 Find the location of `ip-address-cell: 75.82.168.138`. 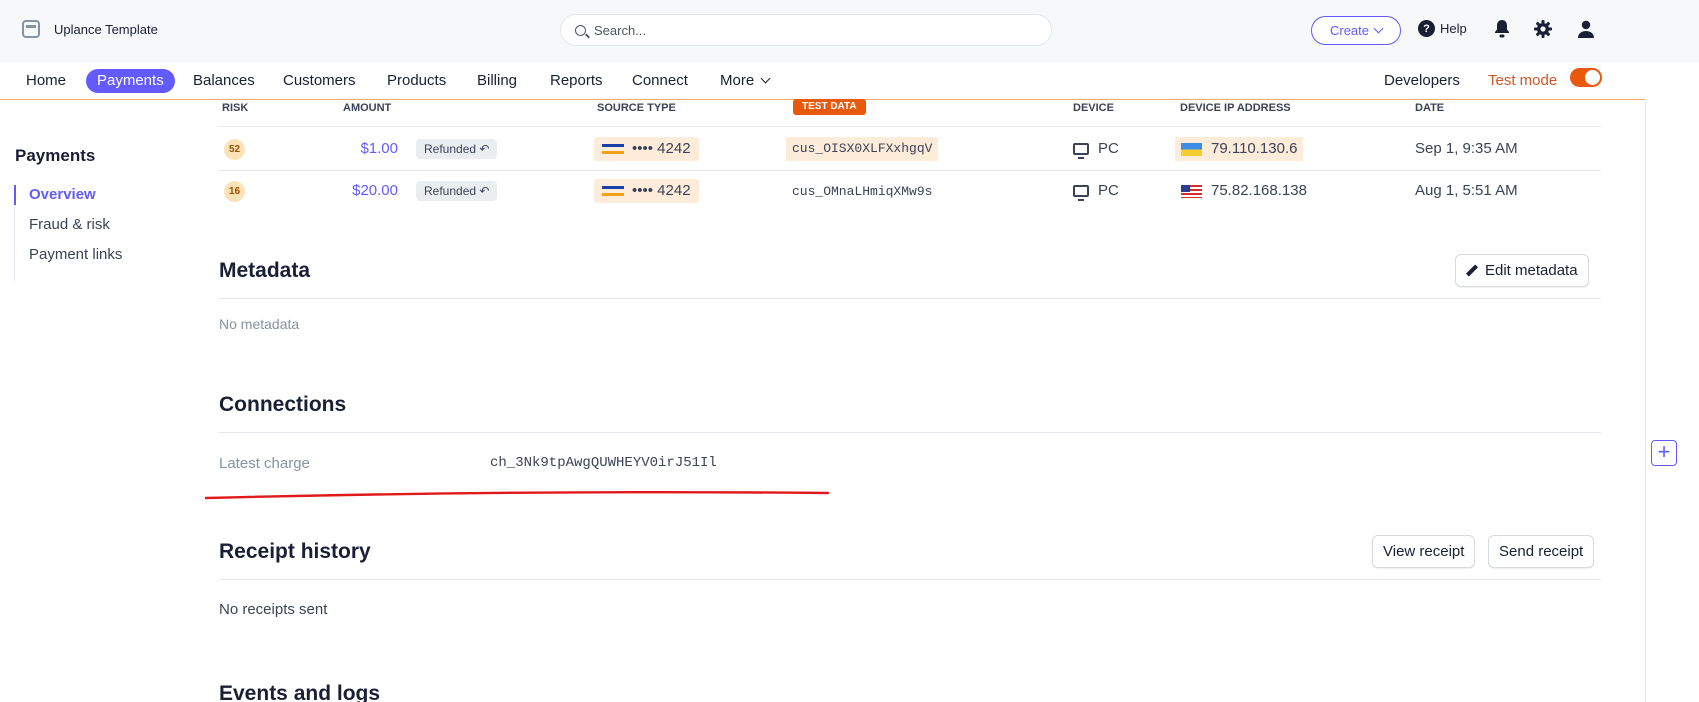

ip-address-cell: 75.82.168.138 is located at coordinates (1244, 191).